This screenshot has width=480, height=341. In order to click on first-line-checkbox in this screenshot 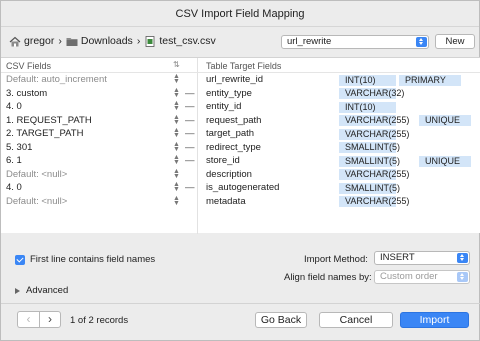, I will do `click(20, 259)`.